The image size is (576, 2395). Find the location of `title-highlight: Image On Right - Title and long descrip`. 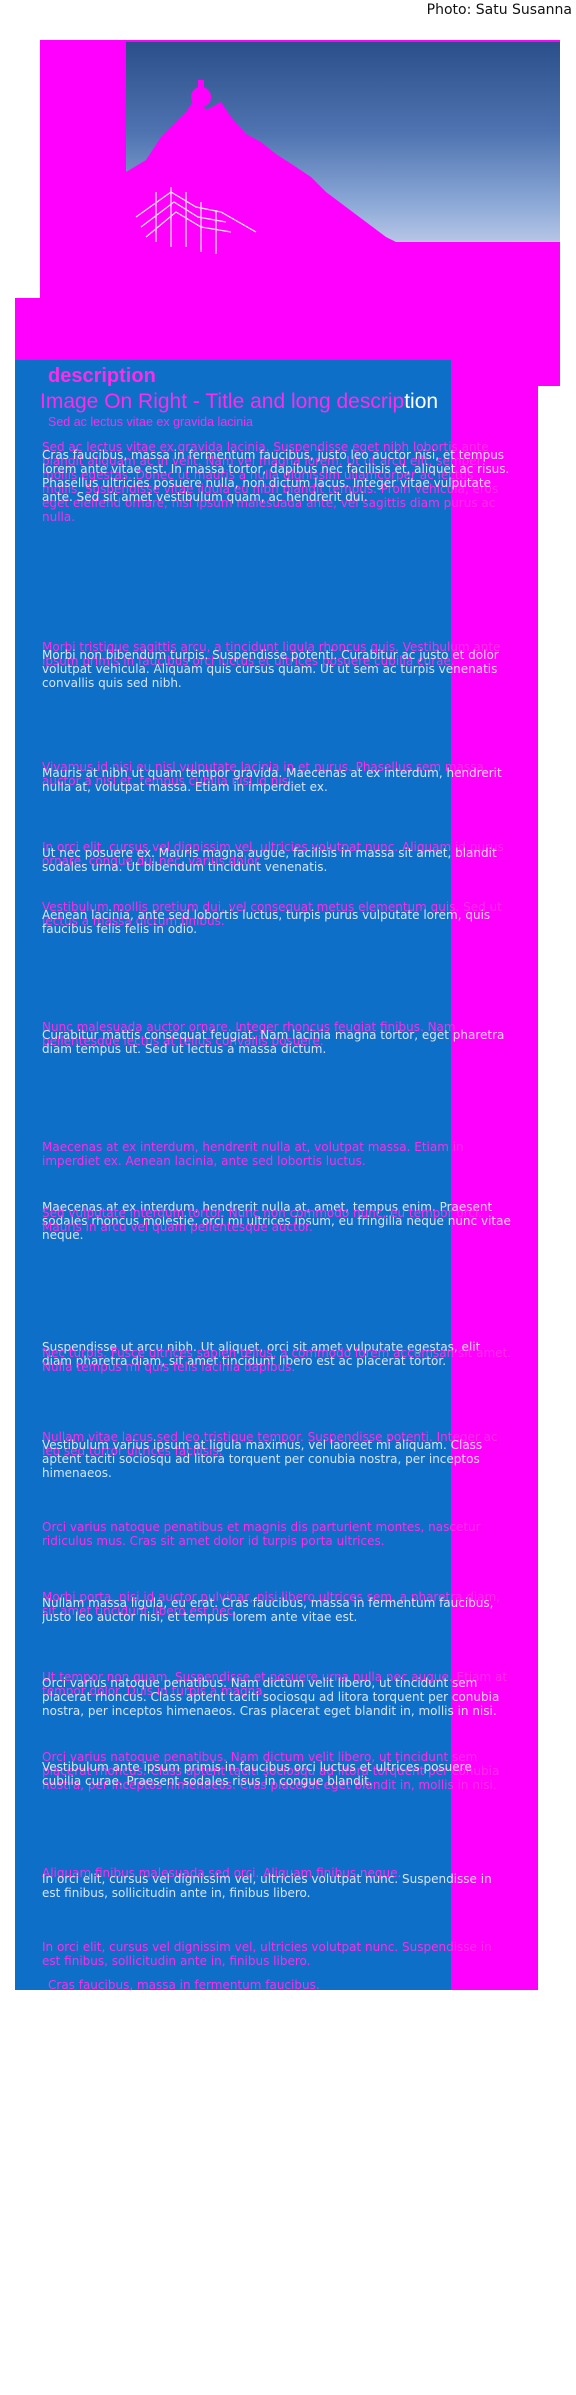

title-highlight: Image On Right - Title and long descrip is located at coordinates (222, 401).